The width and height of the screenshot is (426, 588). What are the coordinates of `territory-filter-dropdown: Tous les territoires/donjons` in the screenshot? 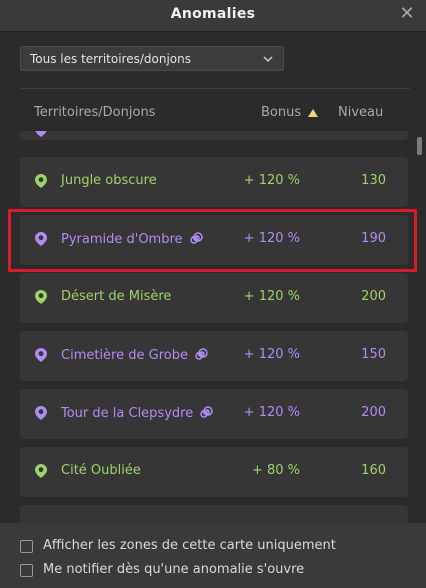 It's located at (152, 58).